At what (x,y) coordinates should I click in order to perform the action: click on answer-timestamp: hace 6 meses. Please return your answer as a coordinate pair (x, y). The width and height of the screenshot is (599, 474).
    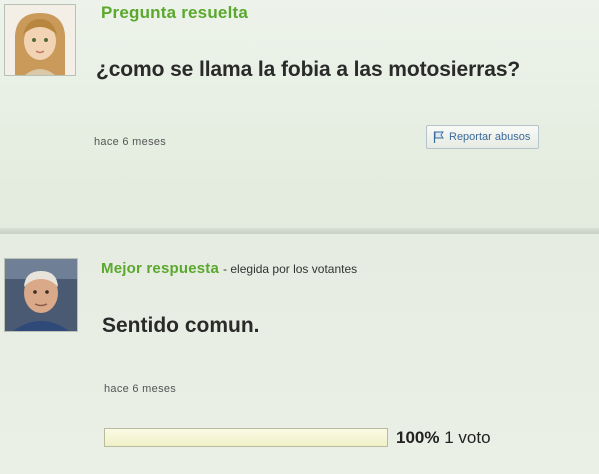
    Looking at the image, I should click on (140, 389).